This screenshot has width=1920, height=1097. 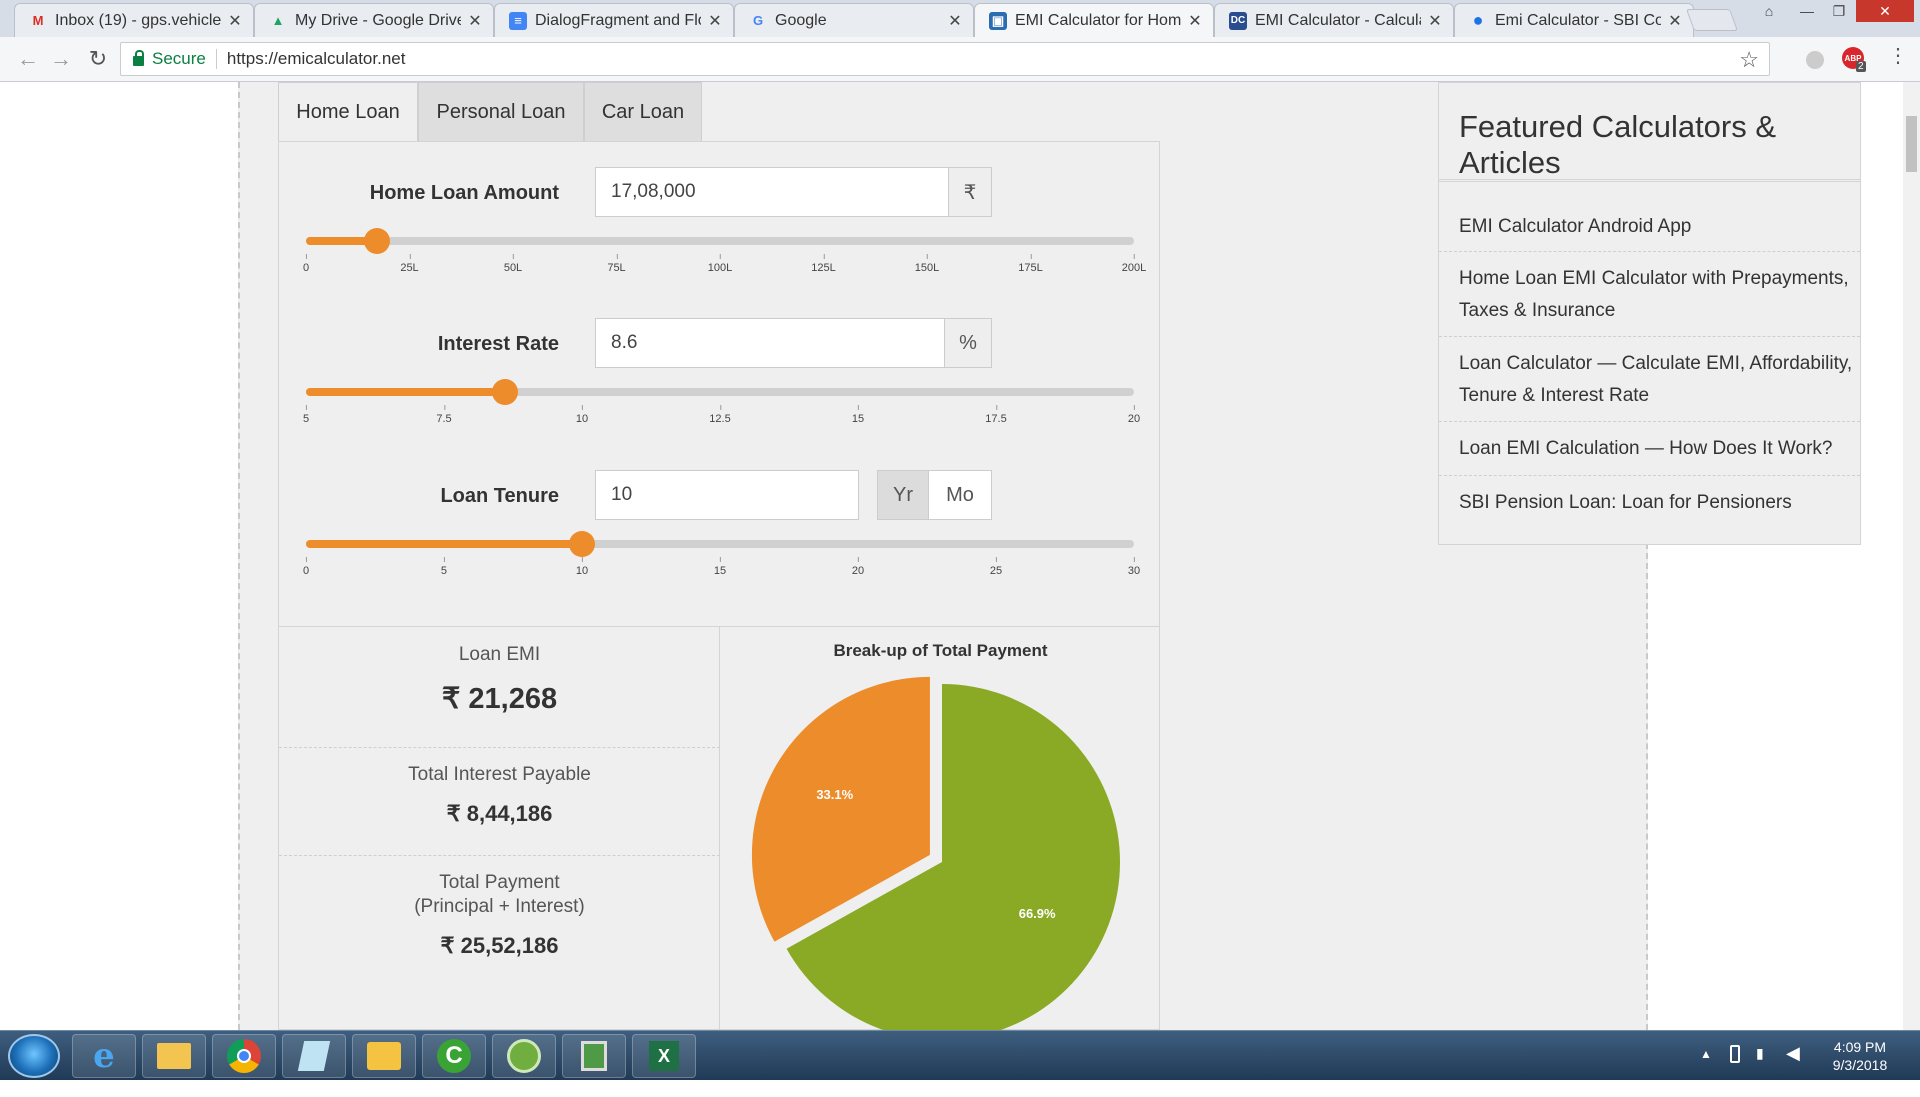 What do you see at coordinates (244, 1056) in the screenshot?
I see `chrome-icon` at bounding box center [244, 1056].